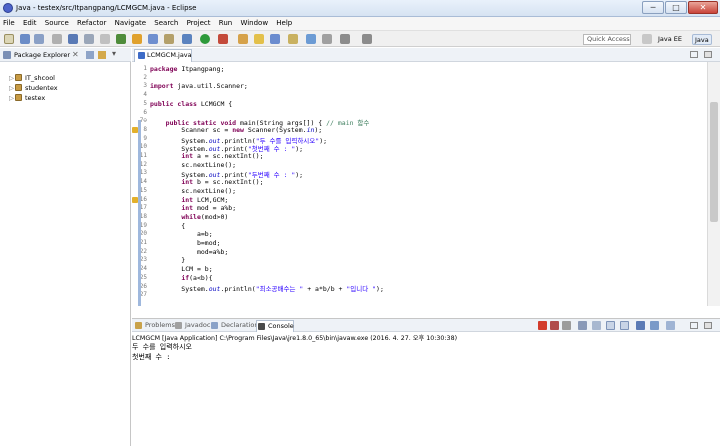 The image size is (720, 446). I want to click on close-button: ✕, so click(703, 7).